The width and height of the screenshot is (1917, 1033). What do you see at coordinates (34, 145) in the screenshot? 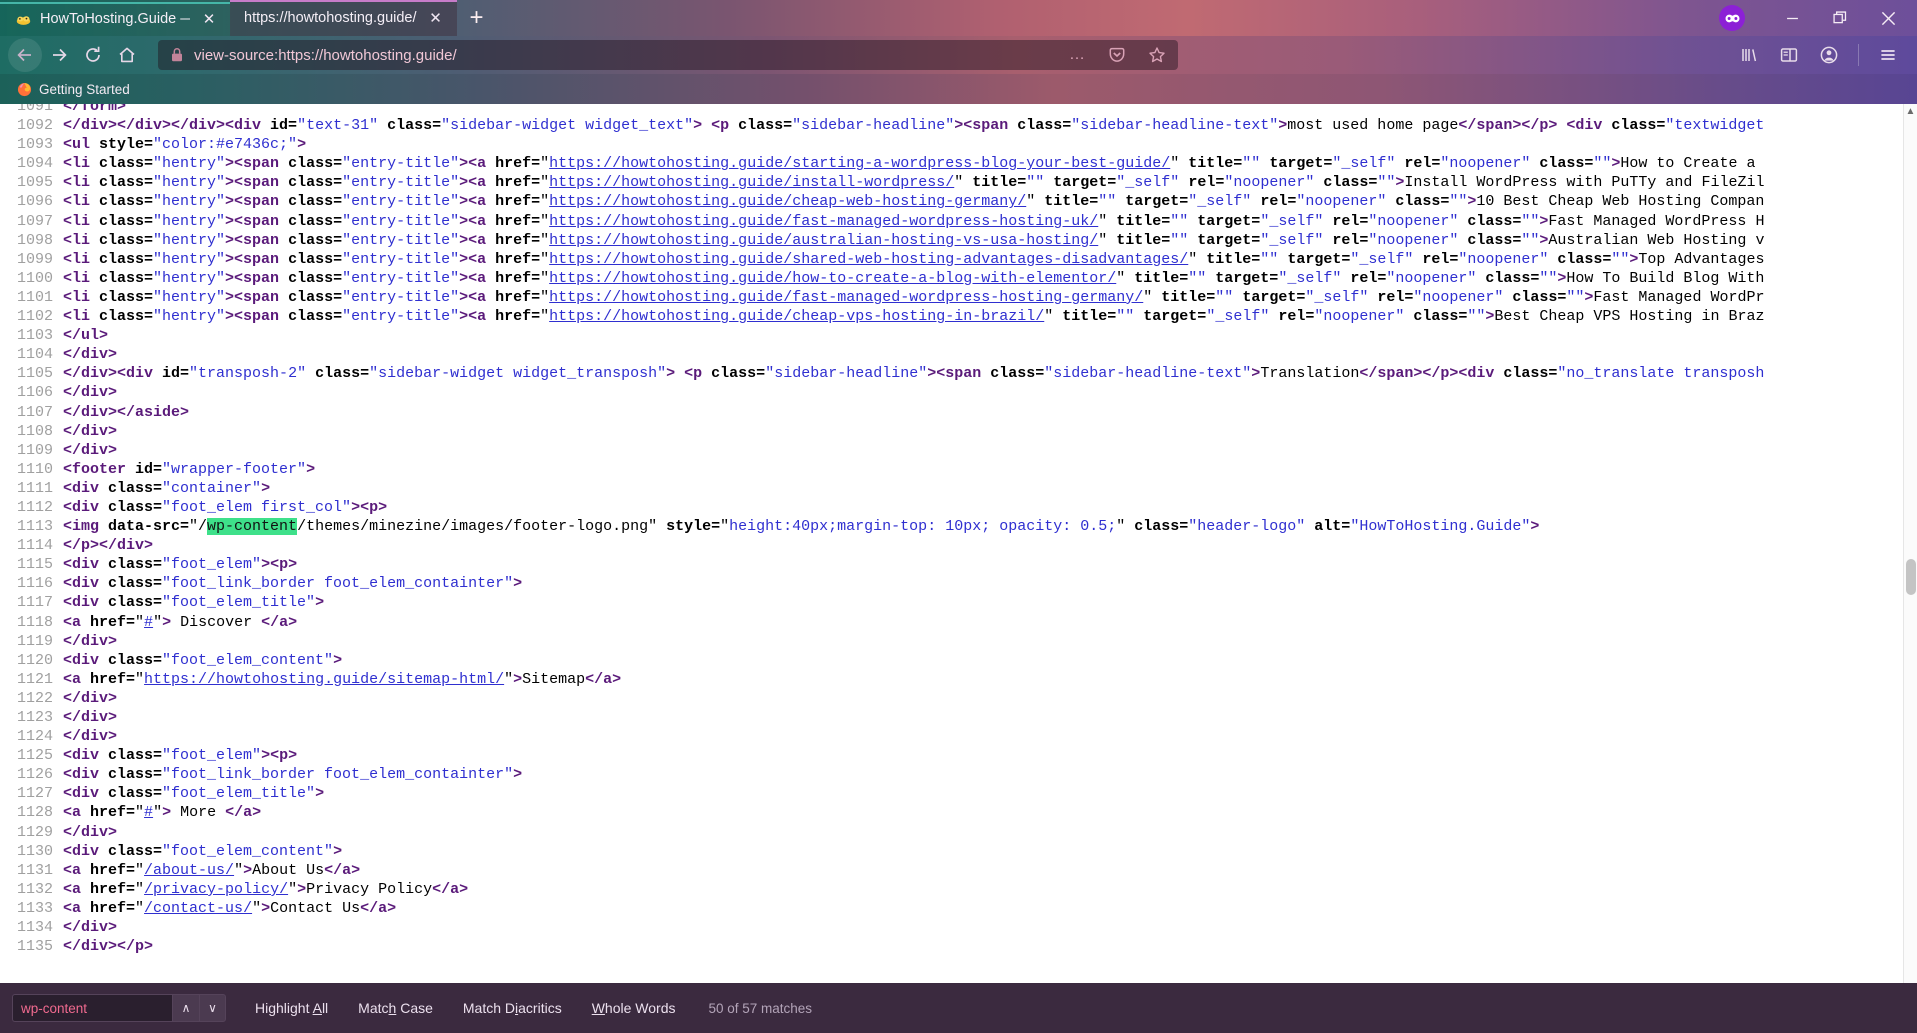
I see `line-number: 1093` at bounding box center [34, 145].